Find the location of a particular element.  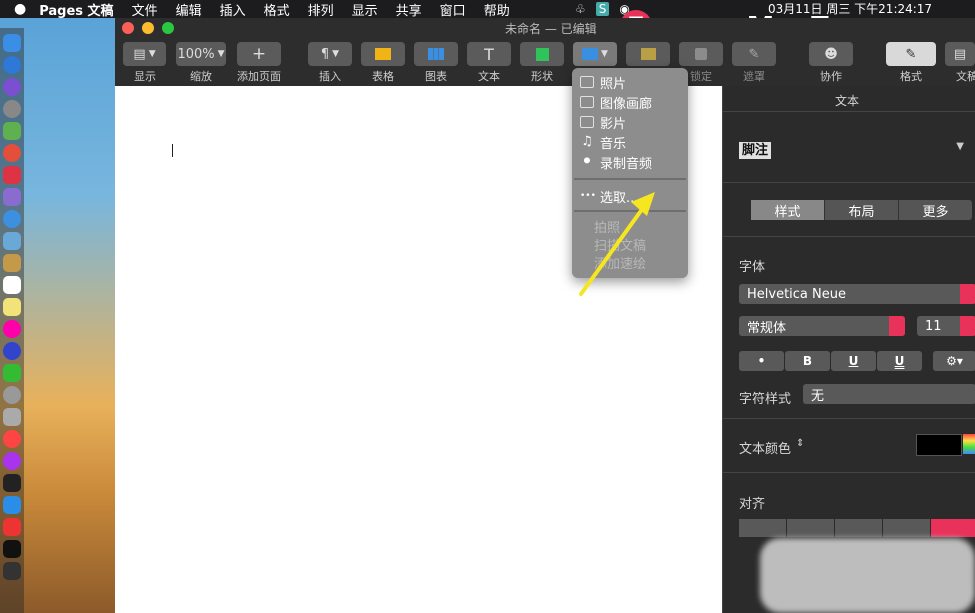

stepper-icon: ⇕ is located at coordinates (800, 443).